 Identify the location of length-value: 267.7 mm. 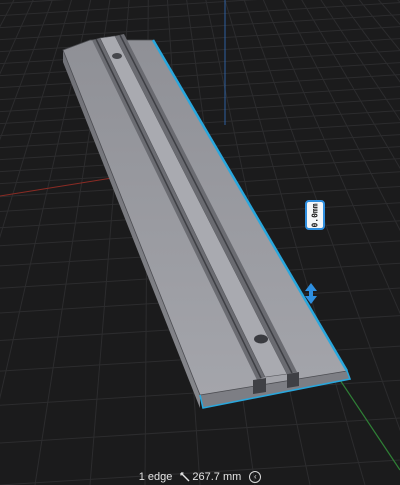
(217, 476).